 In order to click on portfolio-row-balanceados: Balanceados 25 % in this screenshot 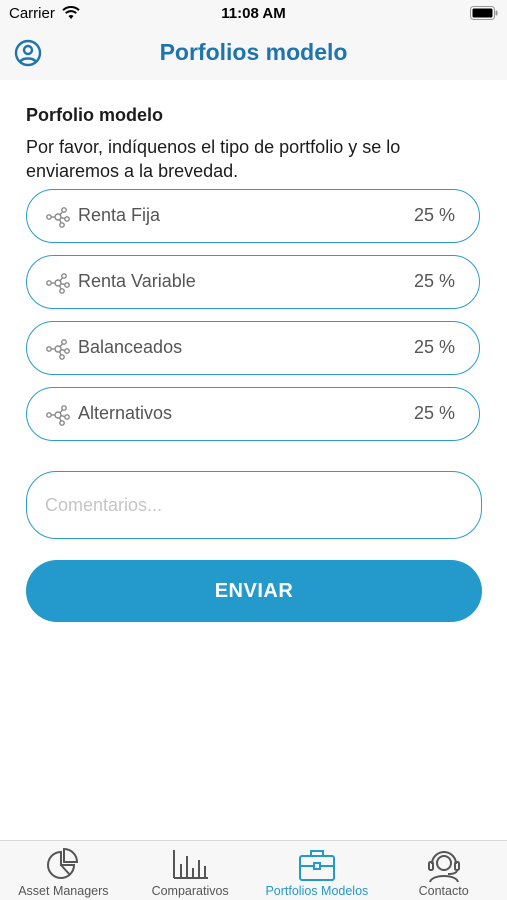, I will do `click(253, 348)`.